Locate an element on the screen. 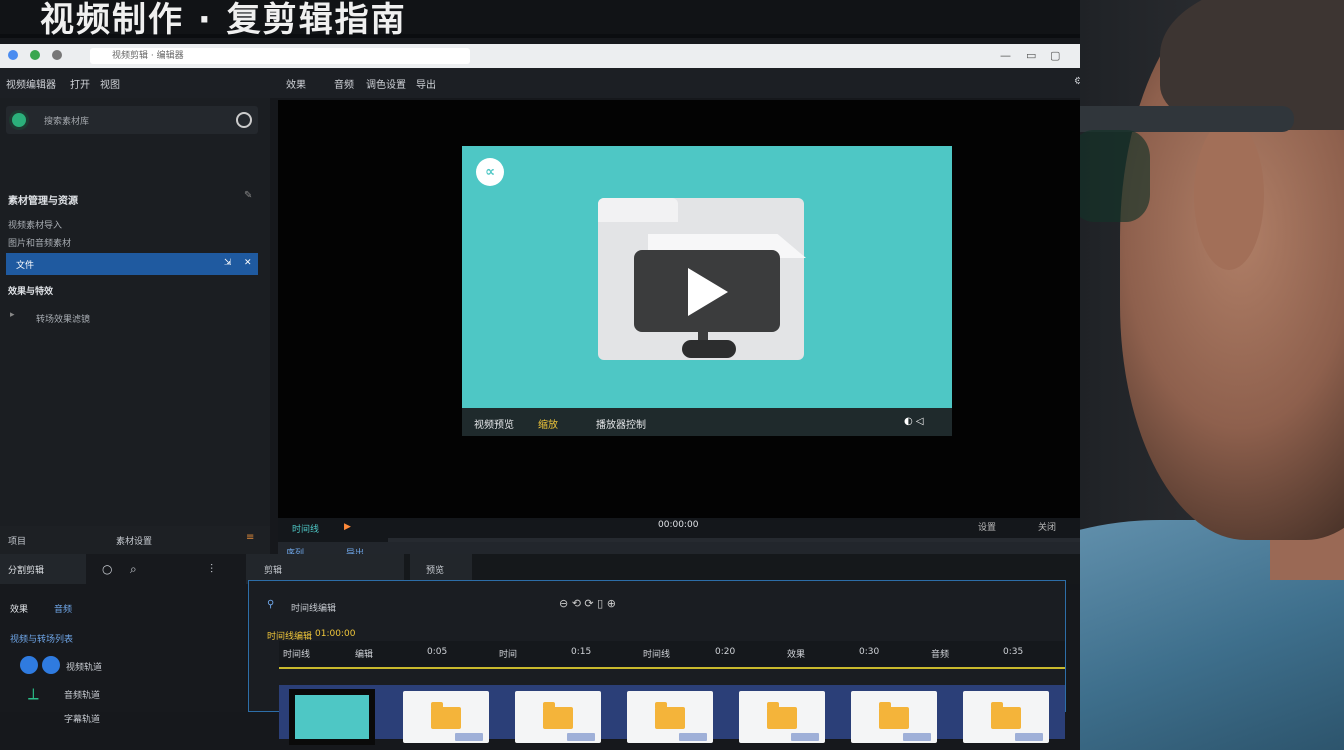  marker-icon: ▶ is located at coordinates (347, 527).